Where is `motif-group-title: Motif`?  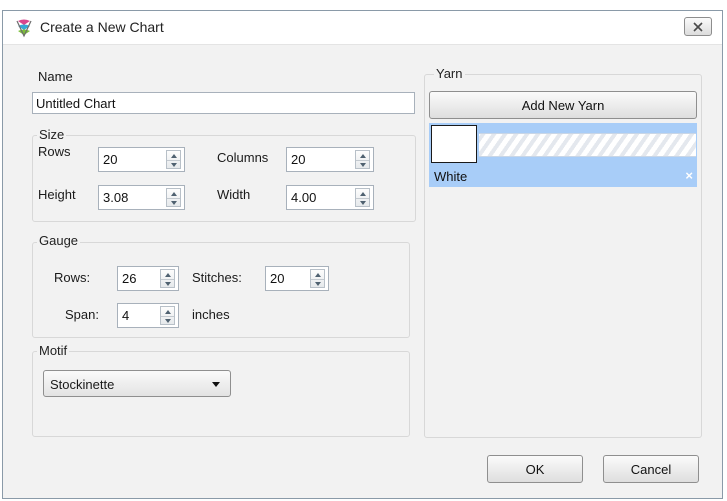 motif-group-title: Motif is located at coordinates (53, 350).